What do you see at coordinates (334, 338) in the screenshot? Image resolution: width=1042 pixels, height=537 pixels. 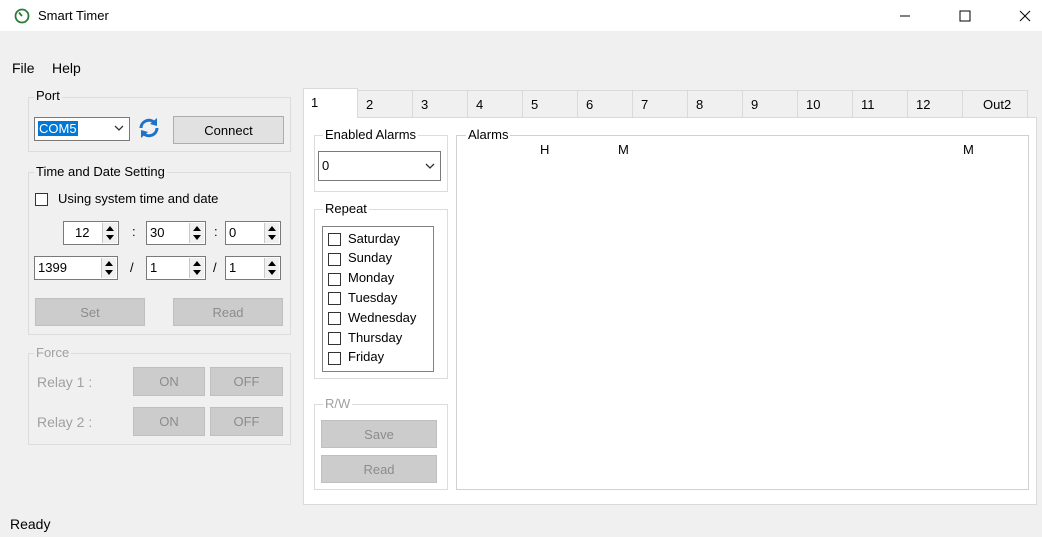 I see `thursday-checkbox` at bounding box center [334, 338].